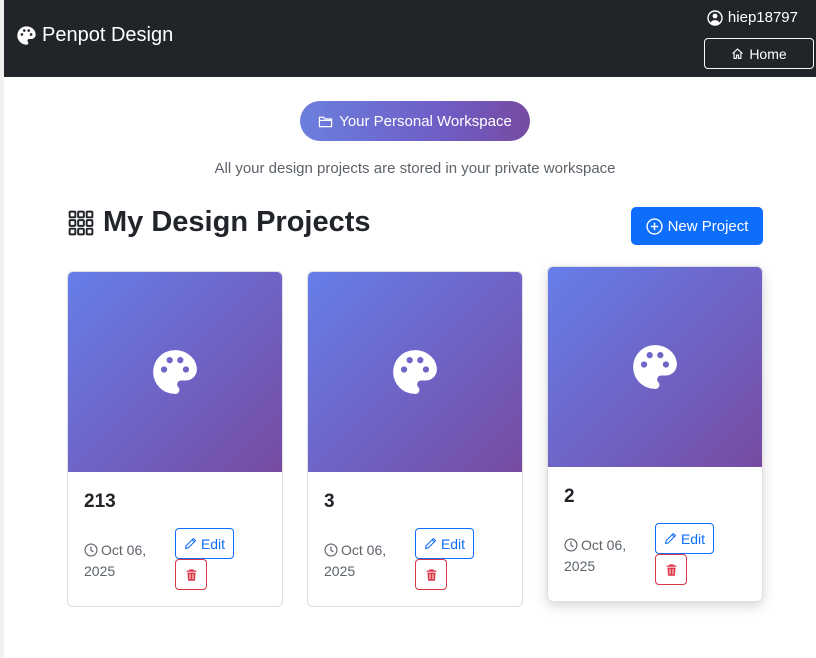 This screenshot has height=658, width=816. I want to click on workspace-badge-label: Your Personal Workspace, so click(425, 121).